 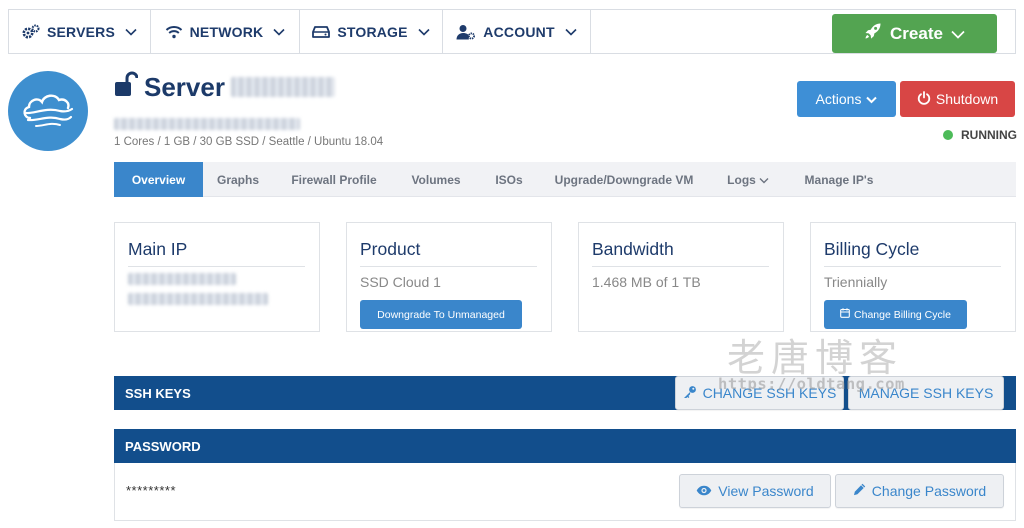 I want to click on password-title: PASSWORD, so click(x=163, y=446).